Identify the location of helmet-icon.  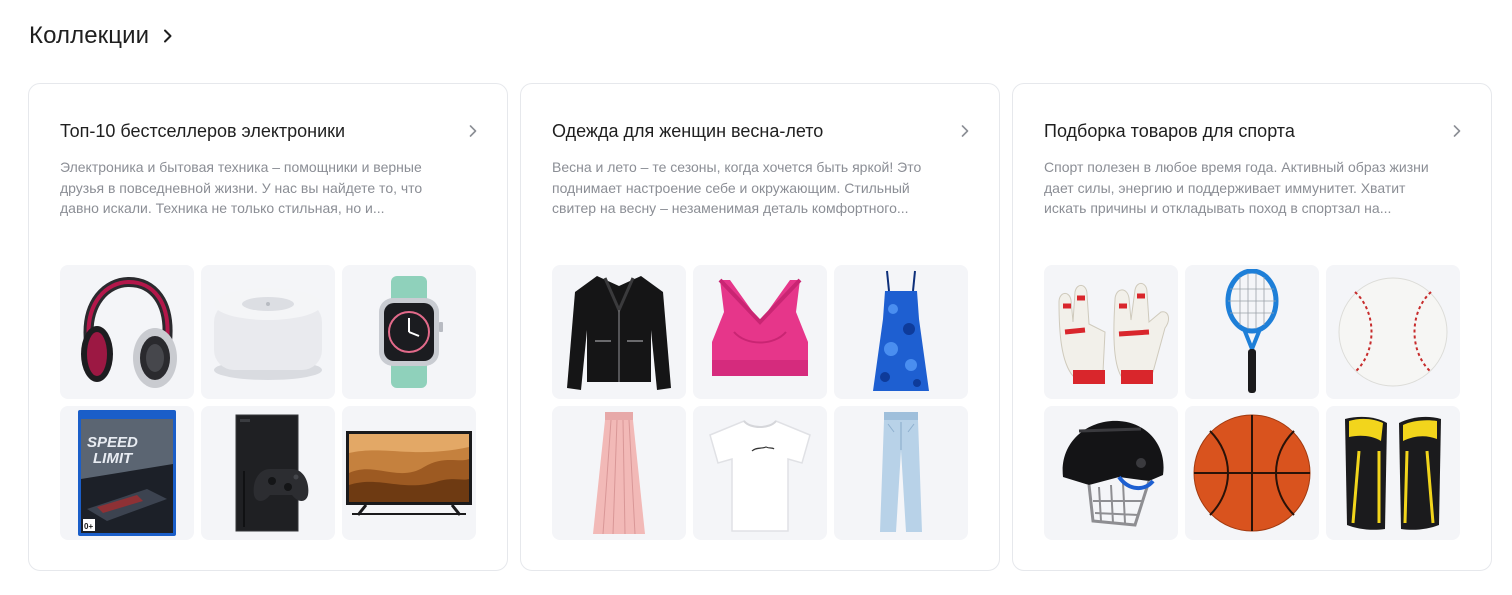
(1113, 473).